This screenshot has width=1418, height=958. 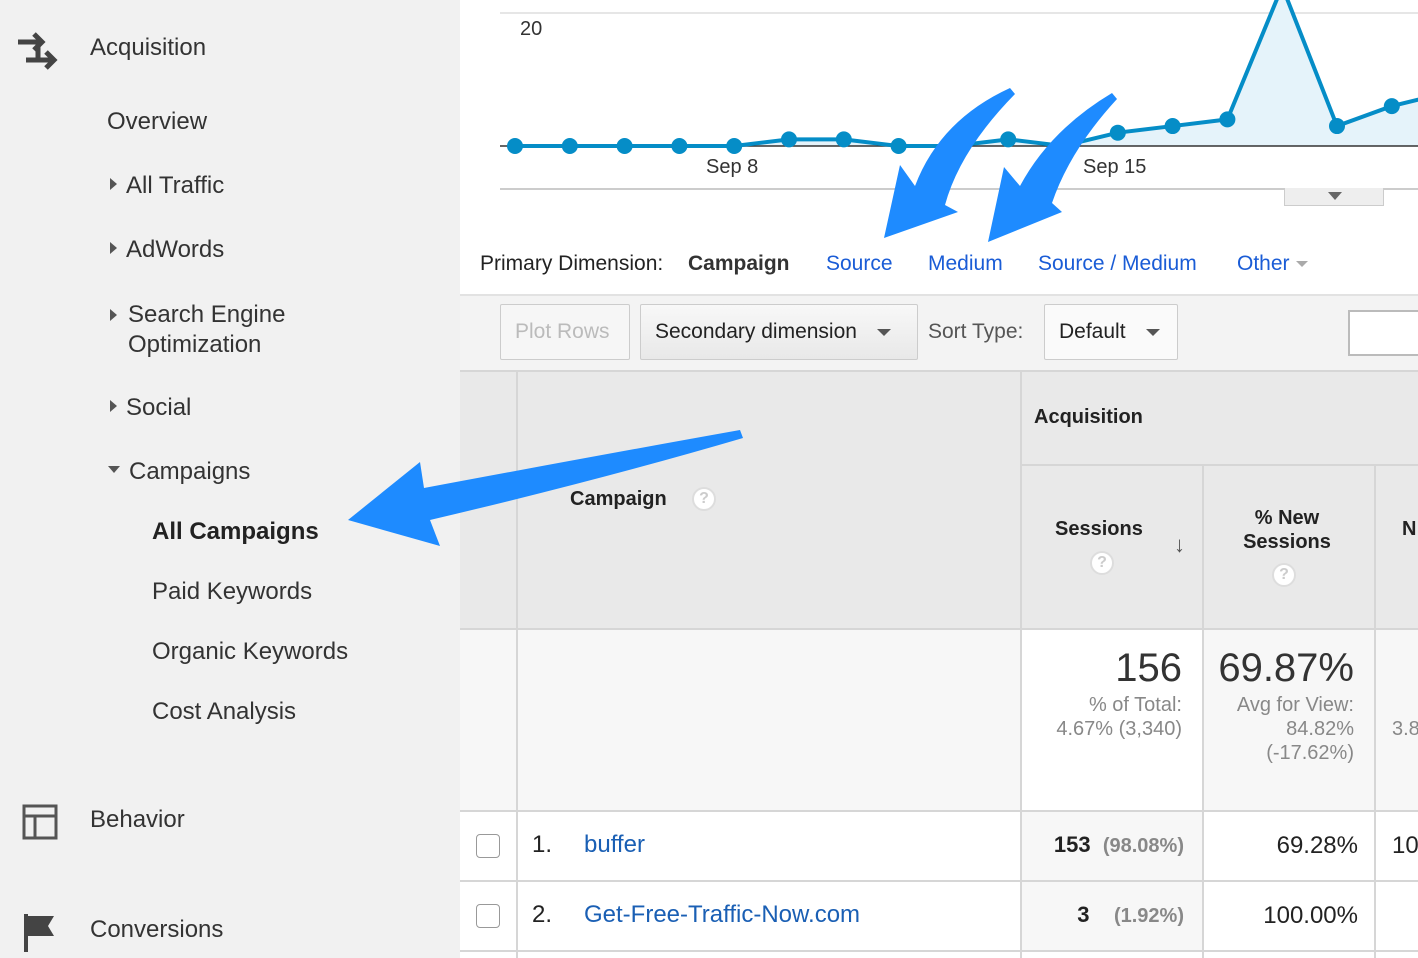 I want to click on nav-adwords: AdWords, so click(x=167, y=250).